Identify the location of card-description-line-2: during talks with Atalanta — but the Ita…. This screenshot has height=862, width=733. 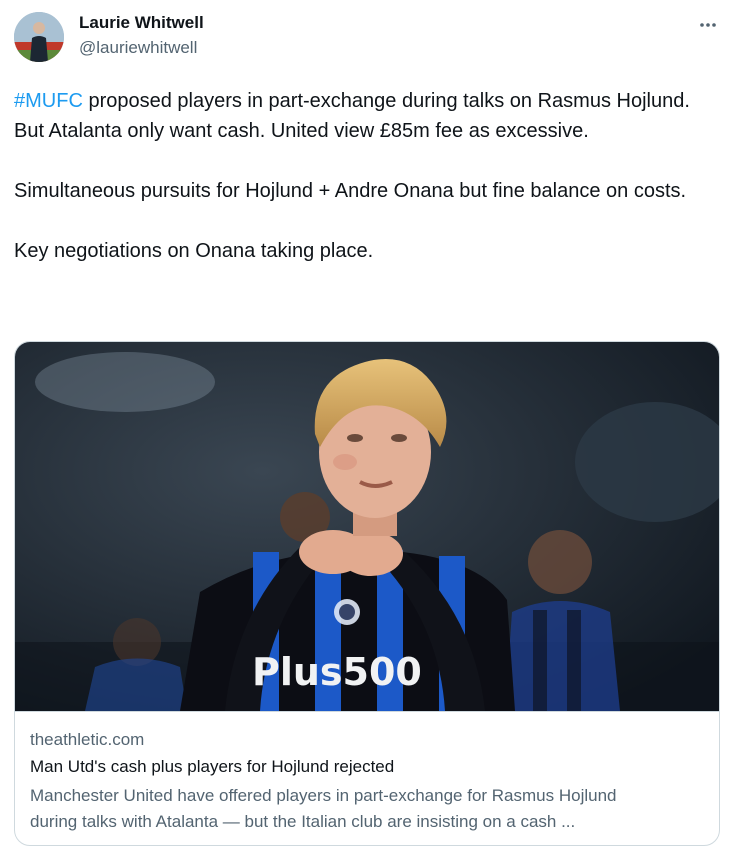
(303, 821).